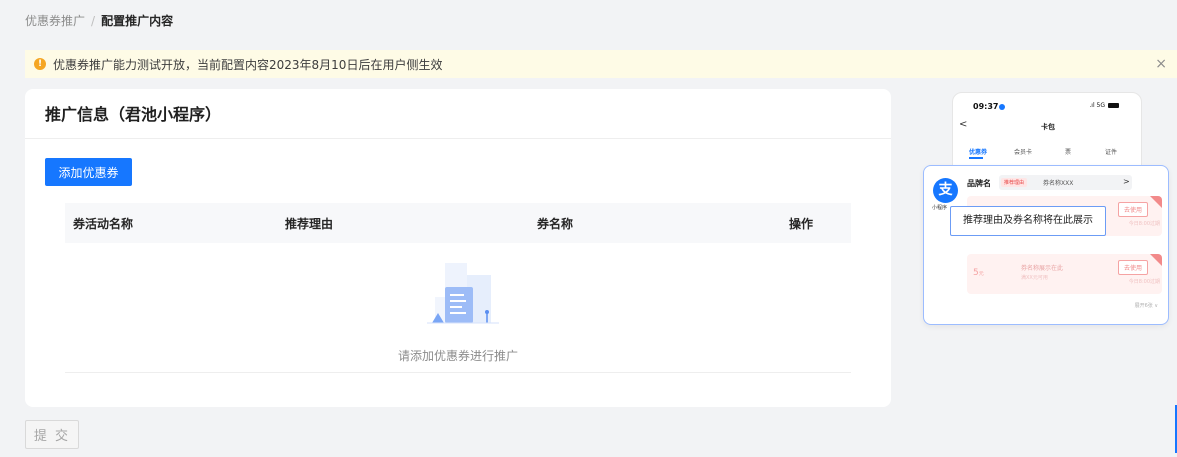 The width and height of the screenshot is (1177, 457). I want to click on phone-tab-coupon: 优惠券, so click(978, 152).